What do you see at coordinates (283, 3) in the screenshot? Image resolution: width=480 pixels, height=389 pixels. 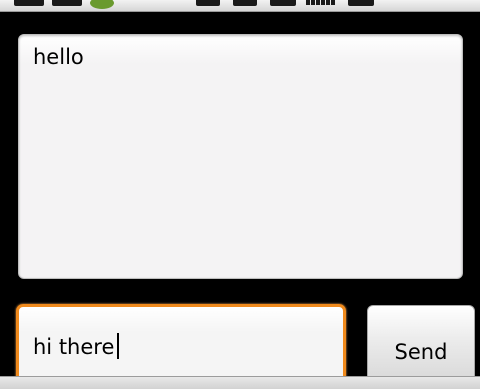 I see `network-icon` at bounding box center [283, 3].